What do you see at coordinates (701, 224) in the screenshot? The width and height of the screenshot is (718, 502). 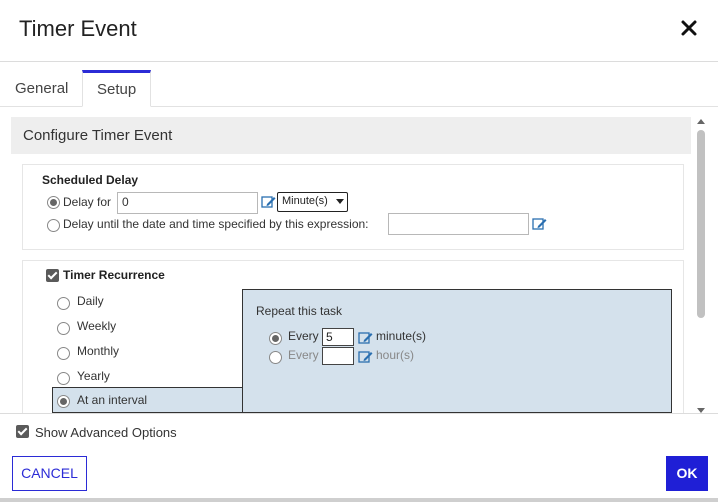 I see `scroll-thumb` at bounding box center [701, 224].